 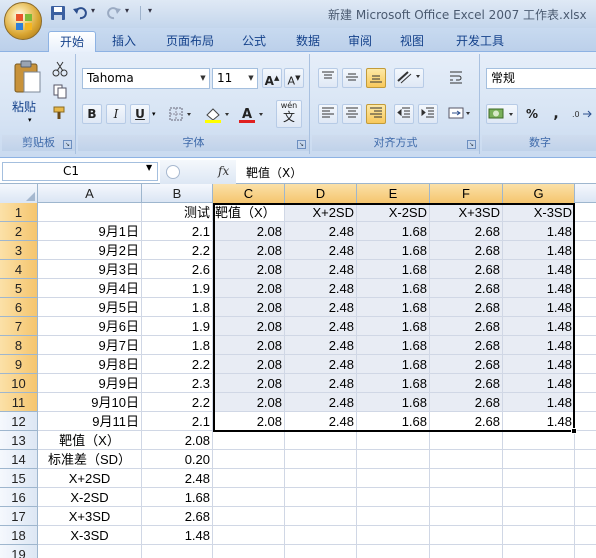 What do you see at coordinates (19, 551) in the screenshot?
I see `row-header: 19` at bounding box center [19, 551].